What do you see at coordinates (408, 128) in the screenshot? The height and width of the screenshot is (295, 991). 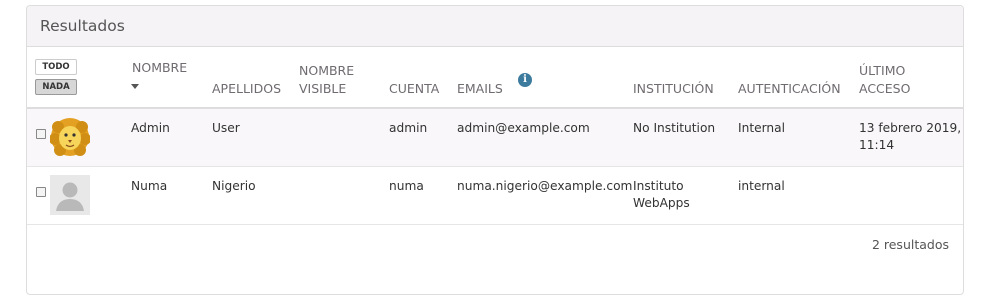 I see `row-cuenta: admin` at bounding box center [408, 128].